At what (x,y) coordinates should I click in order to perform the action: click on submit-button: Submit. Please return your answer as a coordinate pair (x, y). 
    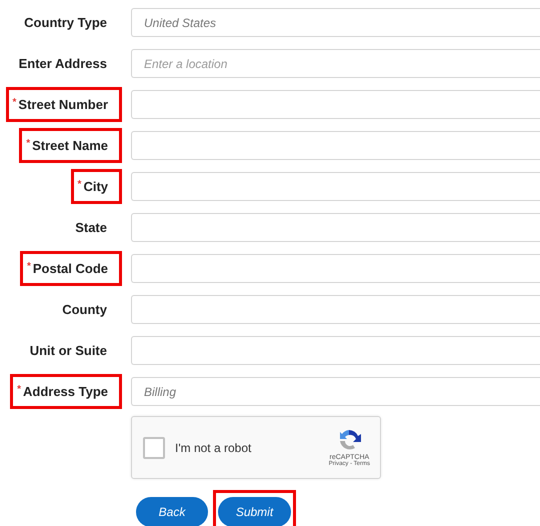
    Looking at the image, I should click on (254, 511).